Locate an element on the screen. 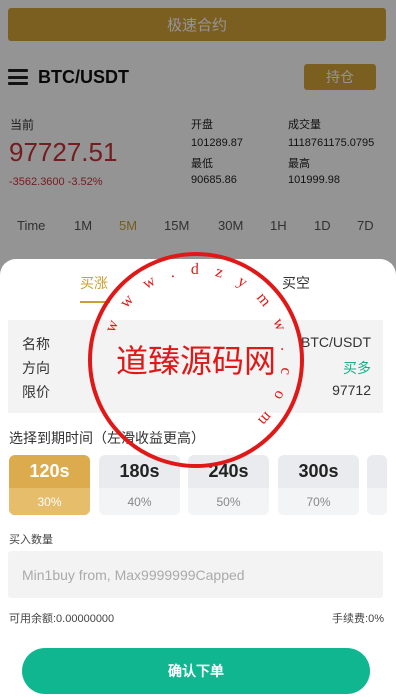 The width and height of the screenshot is (396, 697). info-row-direction: 方向 买多 is located at coordinates (195, 368).